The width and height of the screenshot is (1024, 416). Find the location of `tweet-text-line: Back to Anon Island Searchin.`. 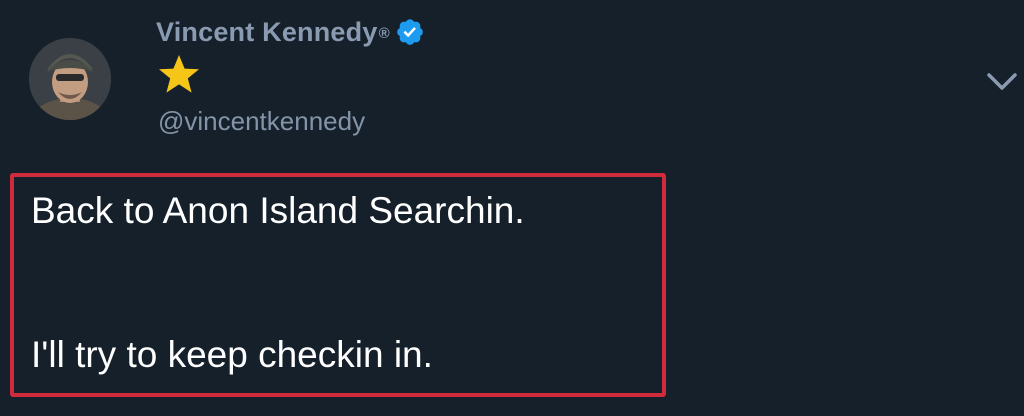

tweet-text-line: Back to Anon Island Searchin. is located at coordinates (278, 210).